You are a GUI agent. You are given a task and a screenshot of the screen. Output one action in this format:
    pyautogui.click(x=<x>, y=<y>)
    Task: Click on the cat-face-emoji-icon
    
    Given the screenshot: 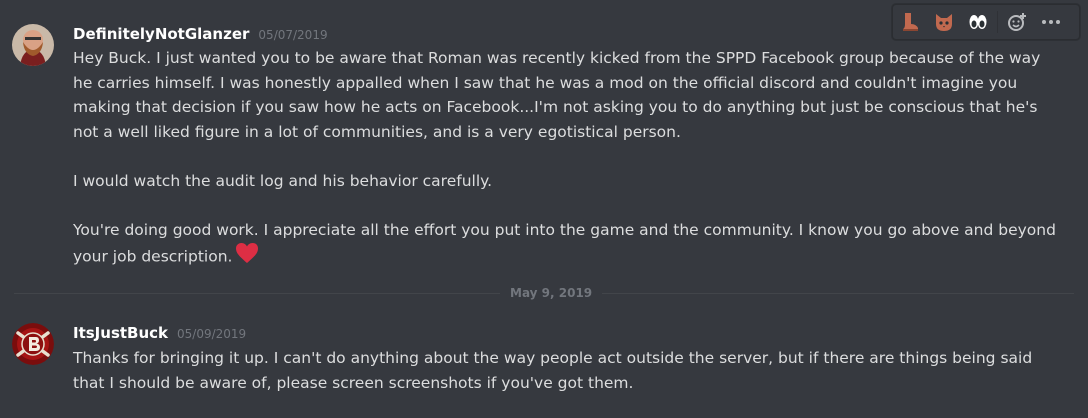 What is the action you would take?
    pyautogui.click(x=944, y=22)
    